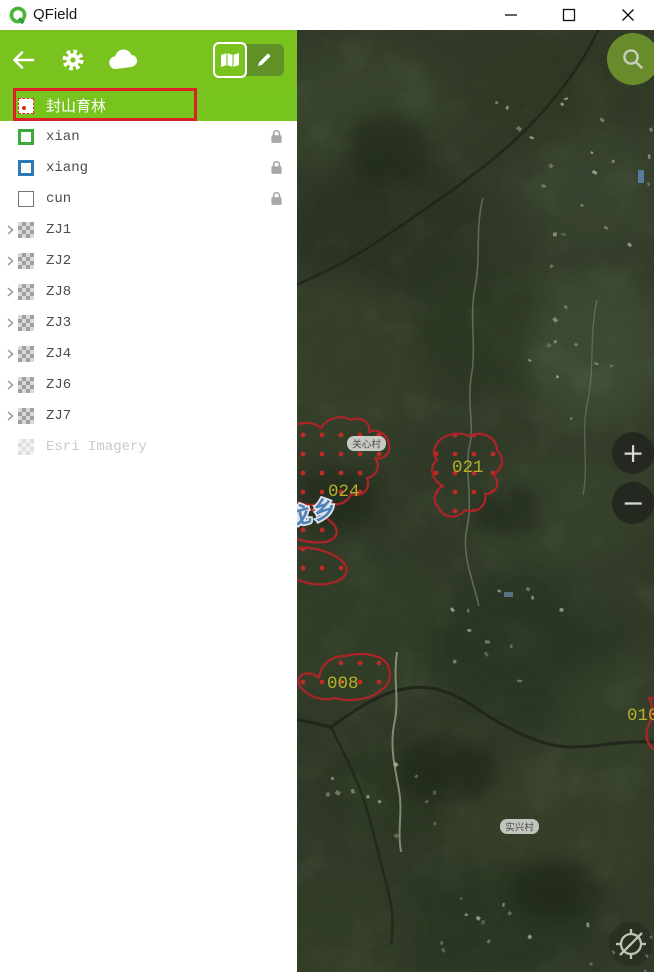 This screenshot has width=654, height=972. Describe the element at coordinates (148, 260) in the screenshot. I see `layer-row-zj2: ZJ2` at that location.